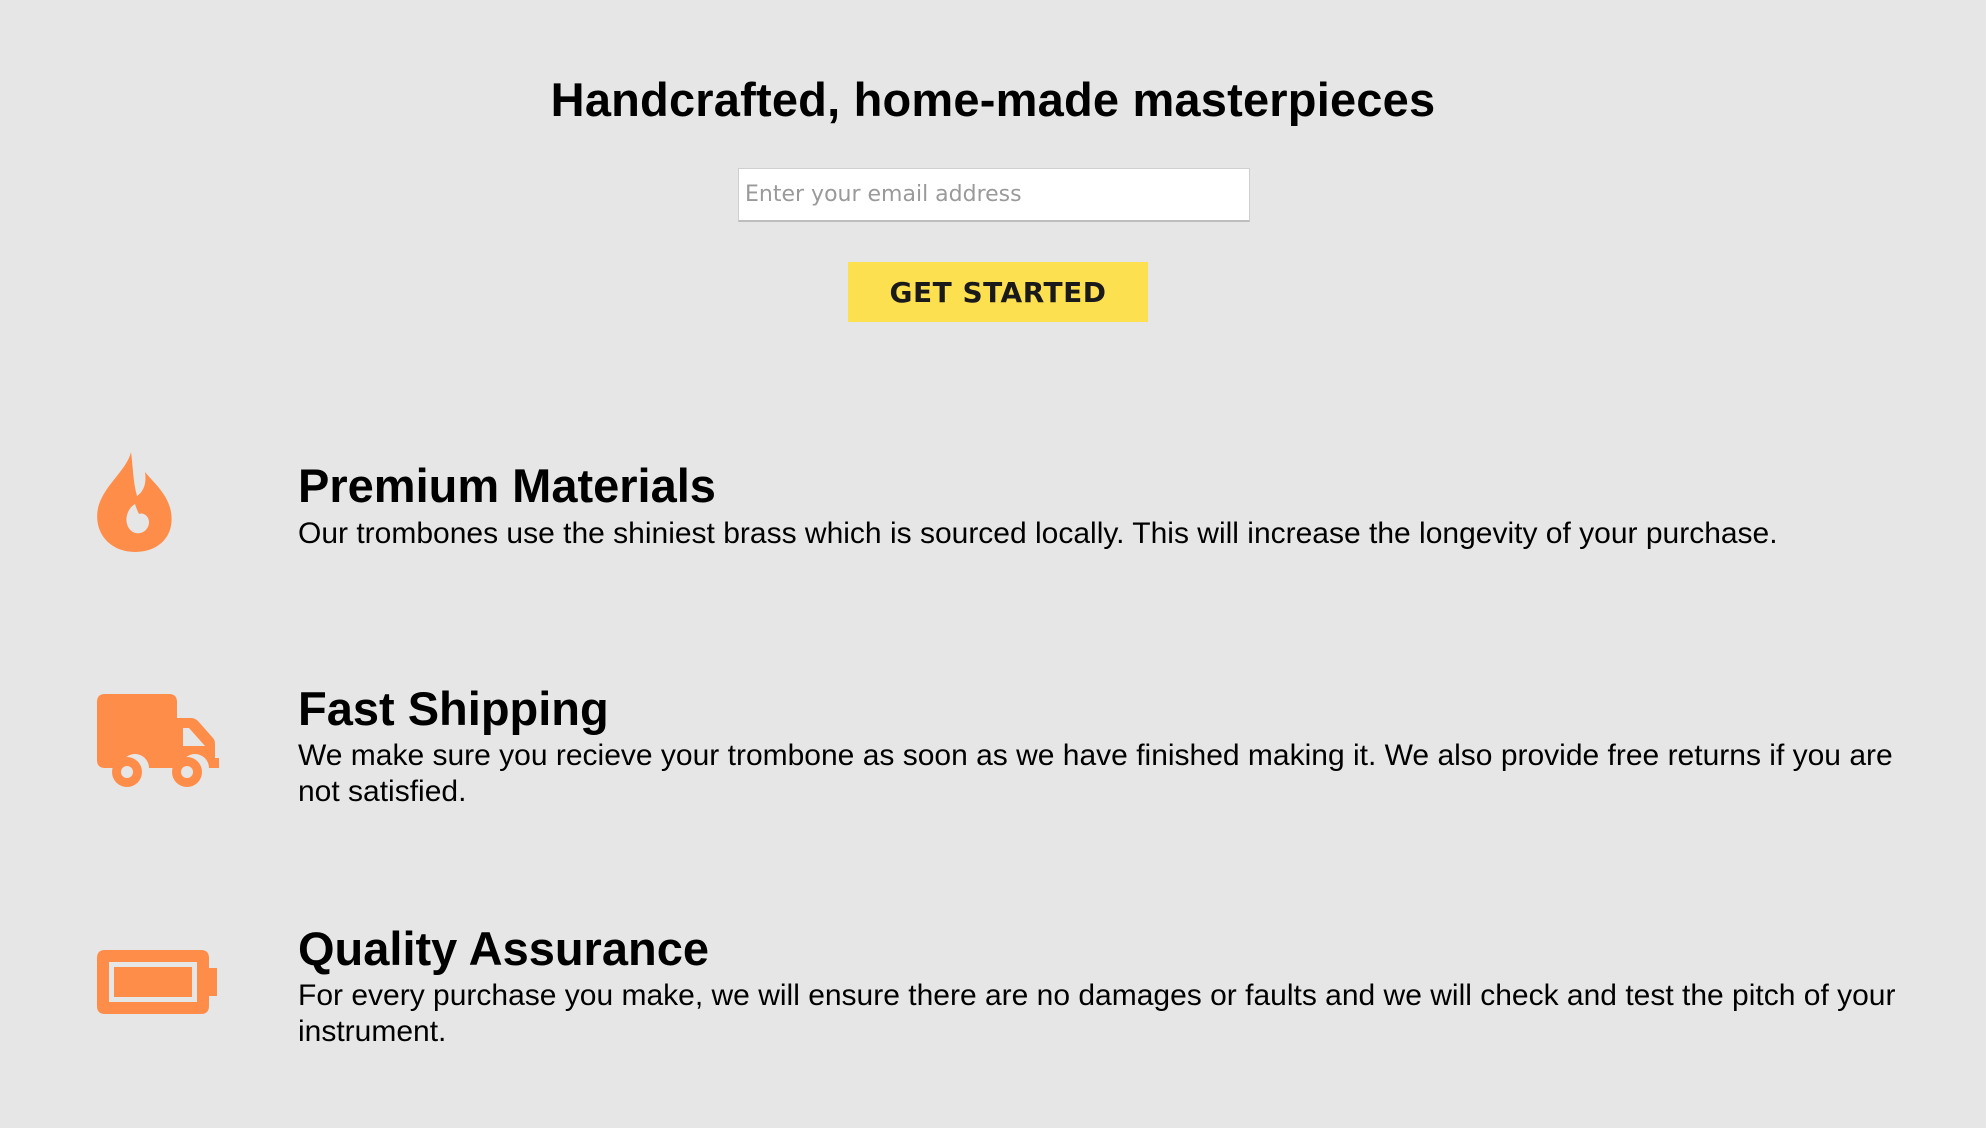 This screenshot has height=1128, width=1986. Describe the element at coordinates (993, 99) in the screenshot. I see `hero-title: Handcrafted, home-made masterpieces` at that location.